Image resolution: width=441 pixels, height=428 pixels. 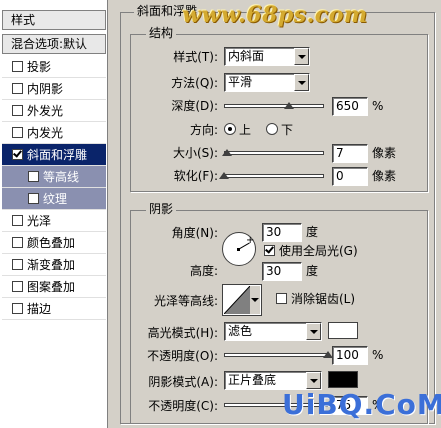 I want to click on method-label: 方法(Q):, so click(x=194, y=83).